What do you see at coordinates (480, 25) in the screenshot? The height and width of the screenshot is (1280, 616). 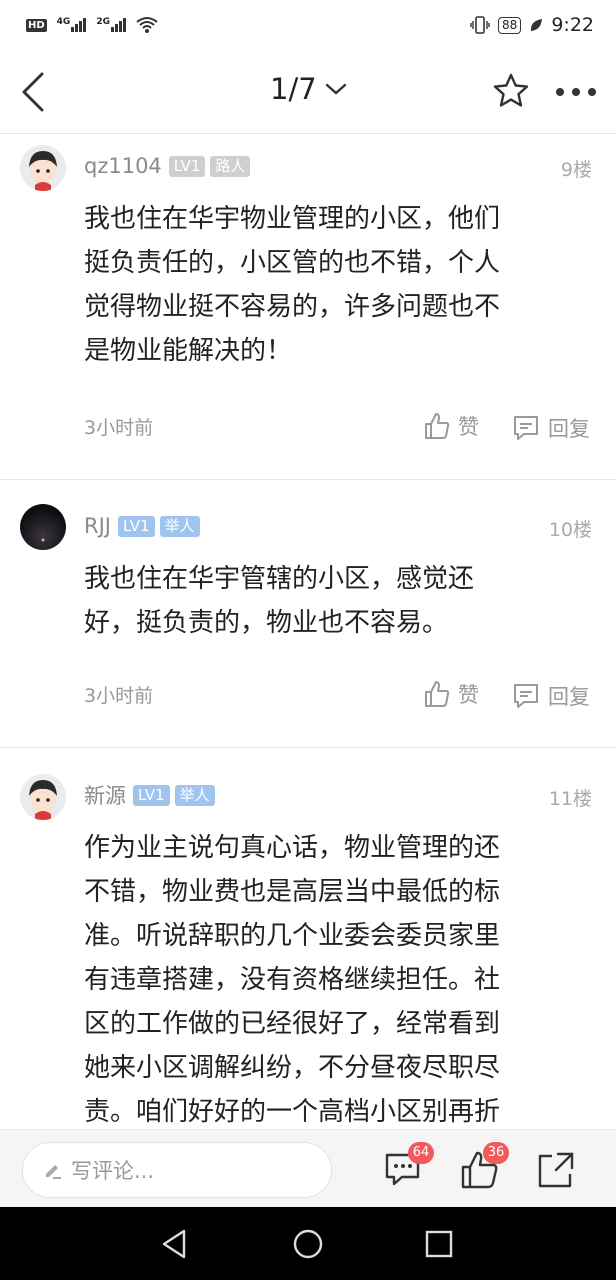 I see `vibrate-icon` at bounding box center [480, 25].